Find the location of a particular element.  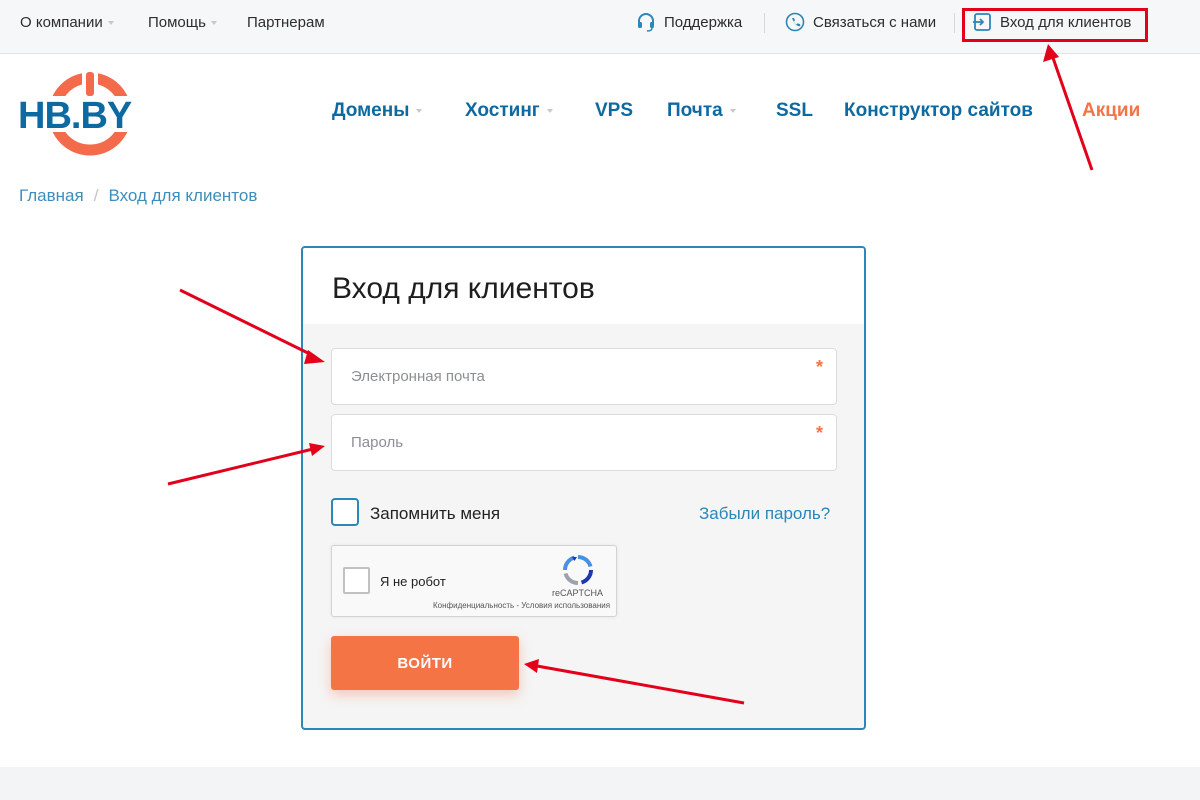

topbar-support-link: Поддержка is located at coordinates (689, 23).